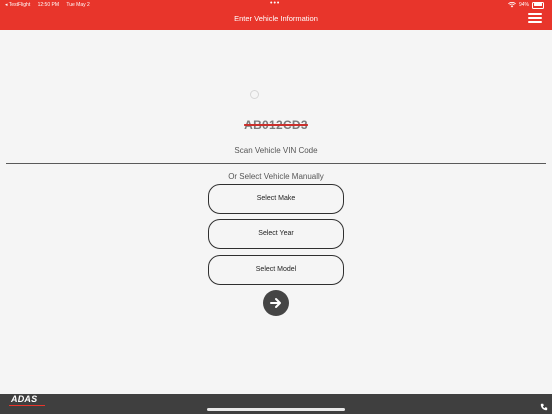 The image size is (552, 414). What do you see at coordinates (276, 125) in the screenshot?
I see `vin-sample-image: AB012CD3` at bounding box center [276, 125].